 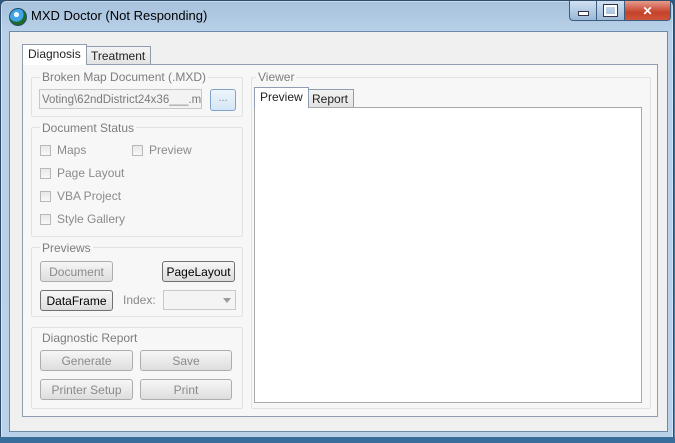 I want to click on close-button: ✕, so click(x=647, y=11).